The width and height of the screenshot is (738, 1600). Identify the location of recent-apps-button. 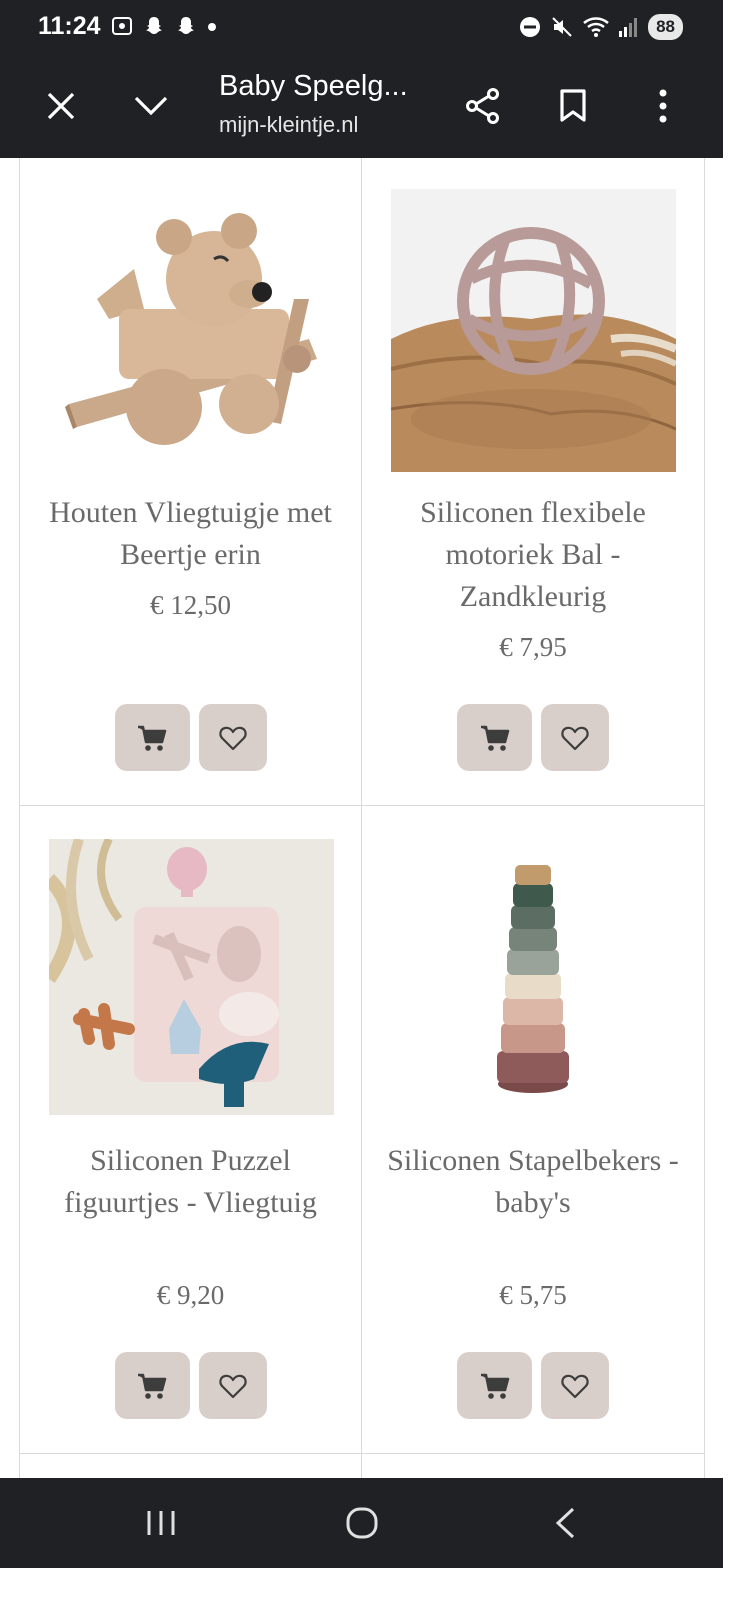
(161, 1523).